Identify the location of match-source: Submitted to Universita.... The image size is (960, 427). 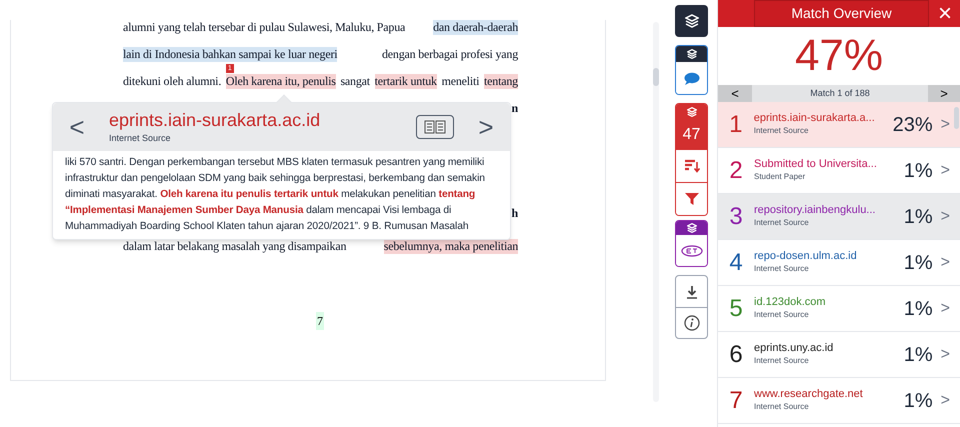
(816, 165).